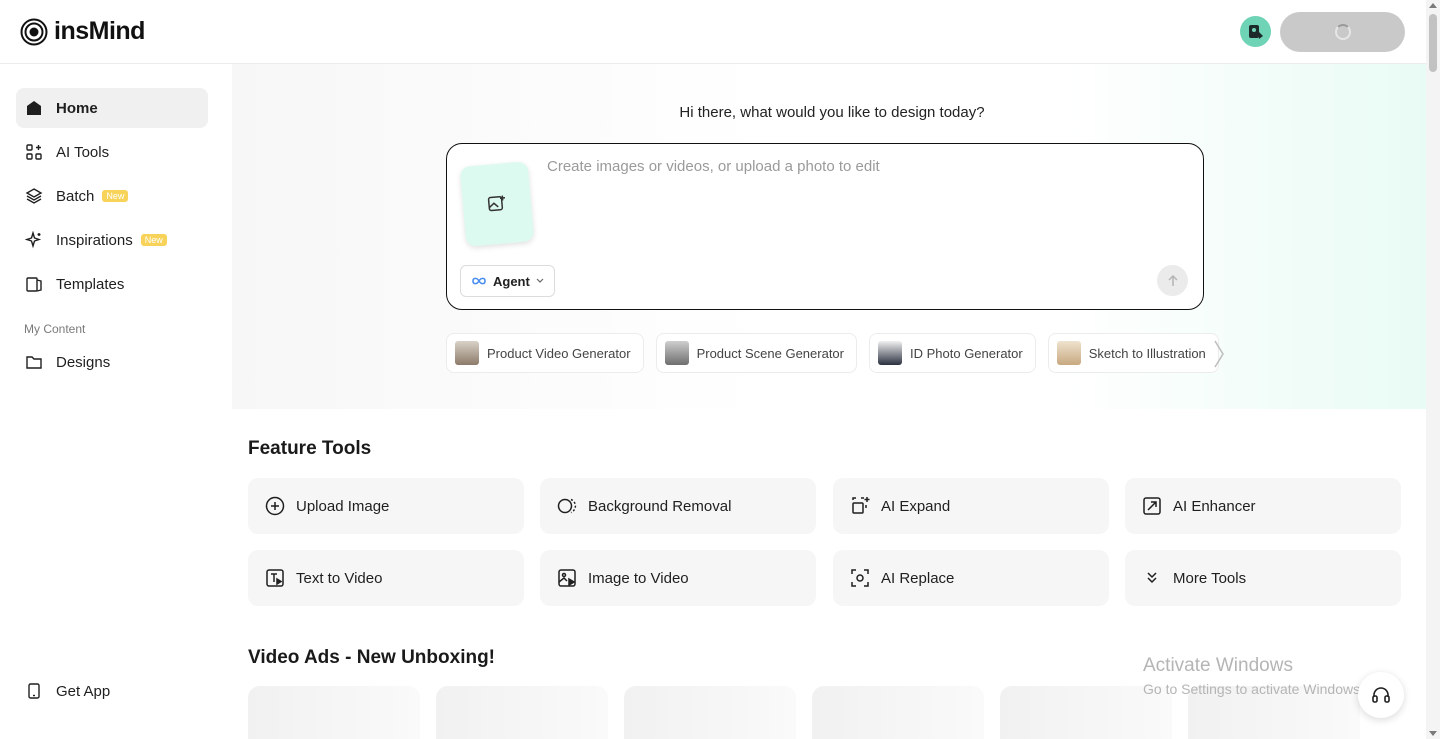 Image resolution: width=1440 pixels, height=739 pixels. I want to click on enhance-icon, so click(1152, 506).